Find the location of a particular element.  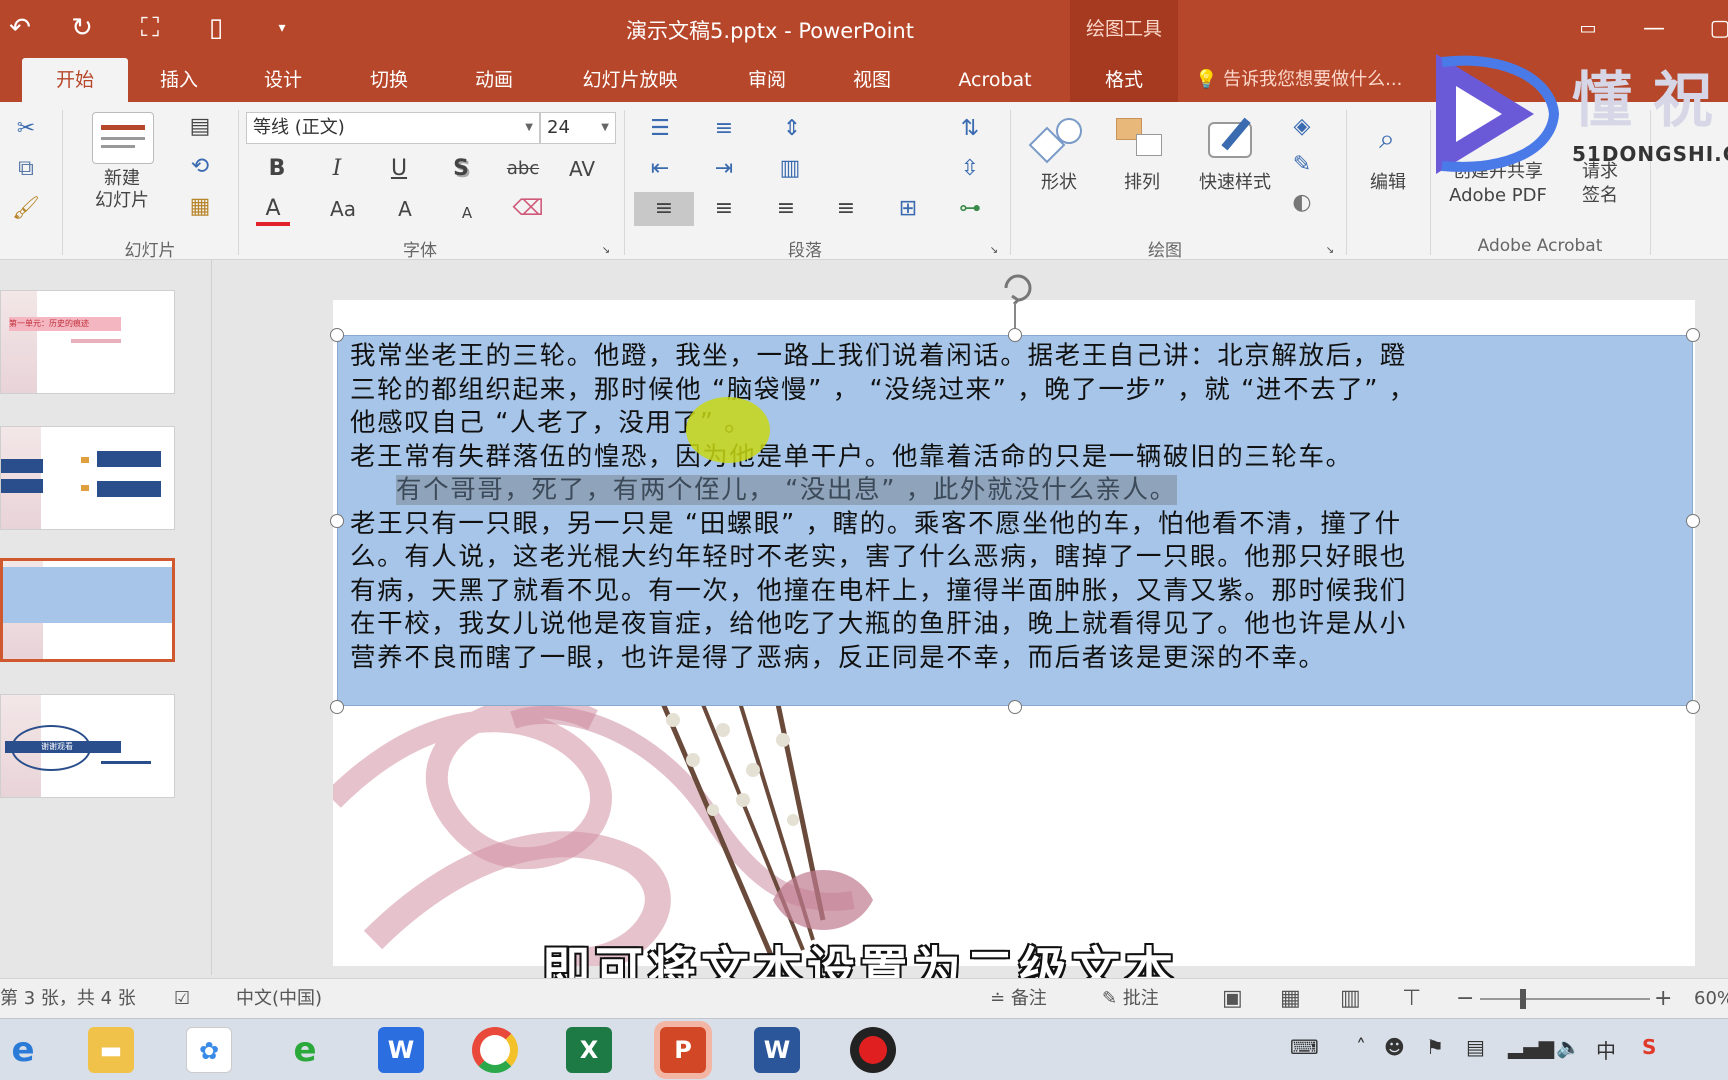

ie-browser-icon: e is located at coordinates (23, 1050).